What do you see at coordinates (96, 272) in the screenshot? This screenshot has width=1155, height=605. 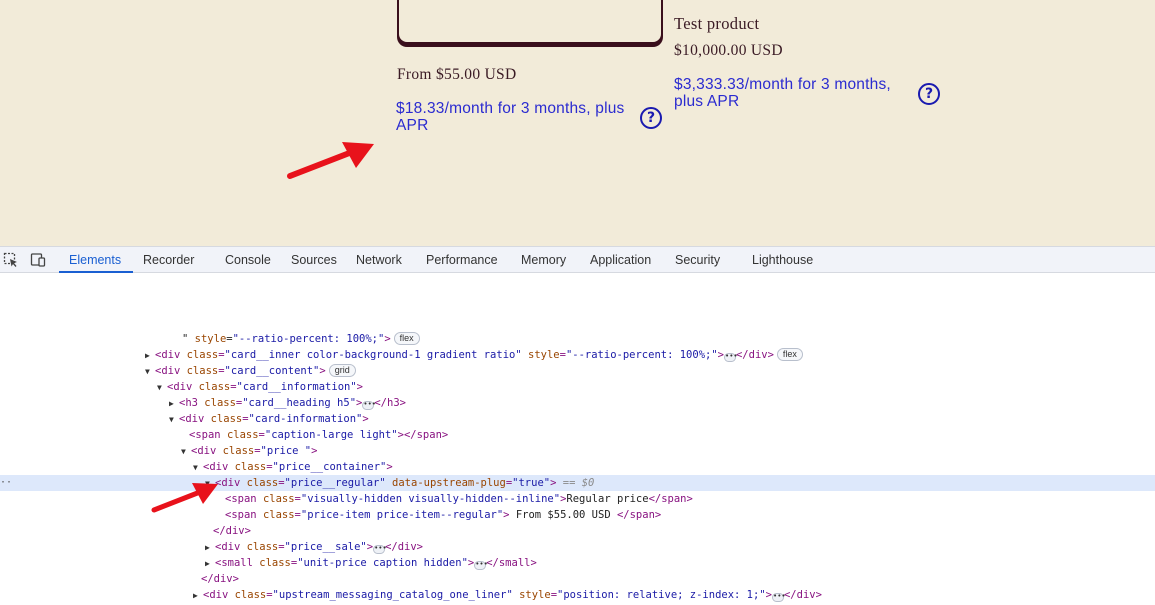 I see `active-tab-indicator` at bounding box center [96, 272].